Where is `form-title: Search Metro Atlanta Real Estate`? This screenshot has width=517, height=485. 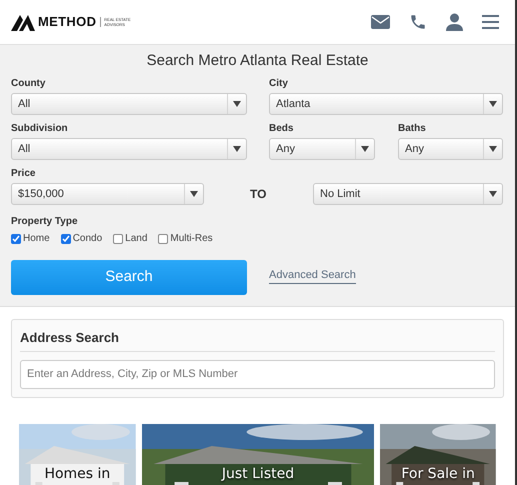 form-title: Search Metro Atlanta Real Estate is located at coordinates (258, 61).